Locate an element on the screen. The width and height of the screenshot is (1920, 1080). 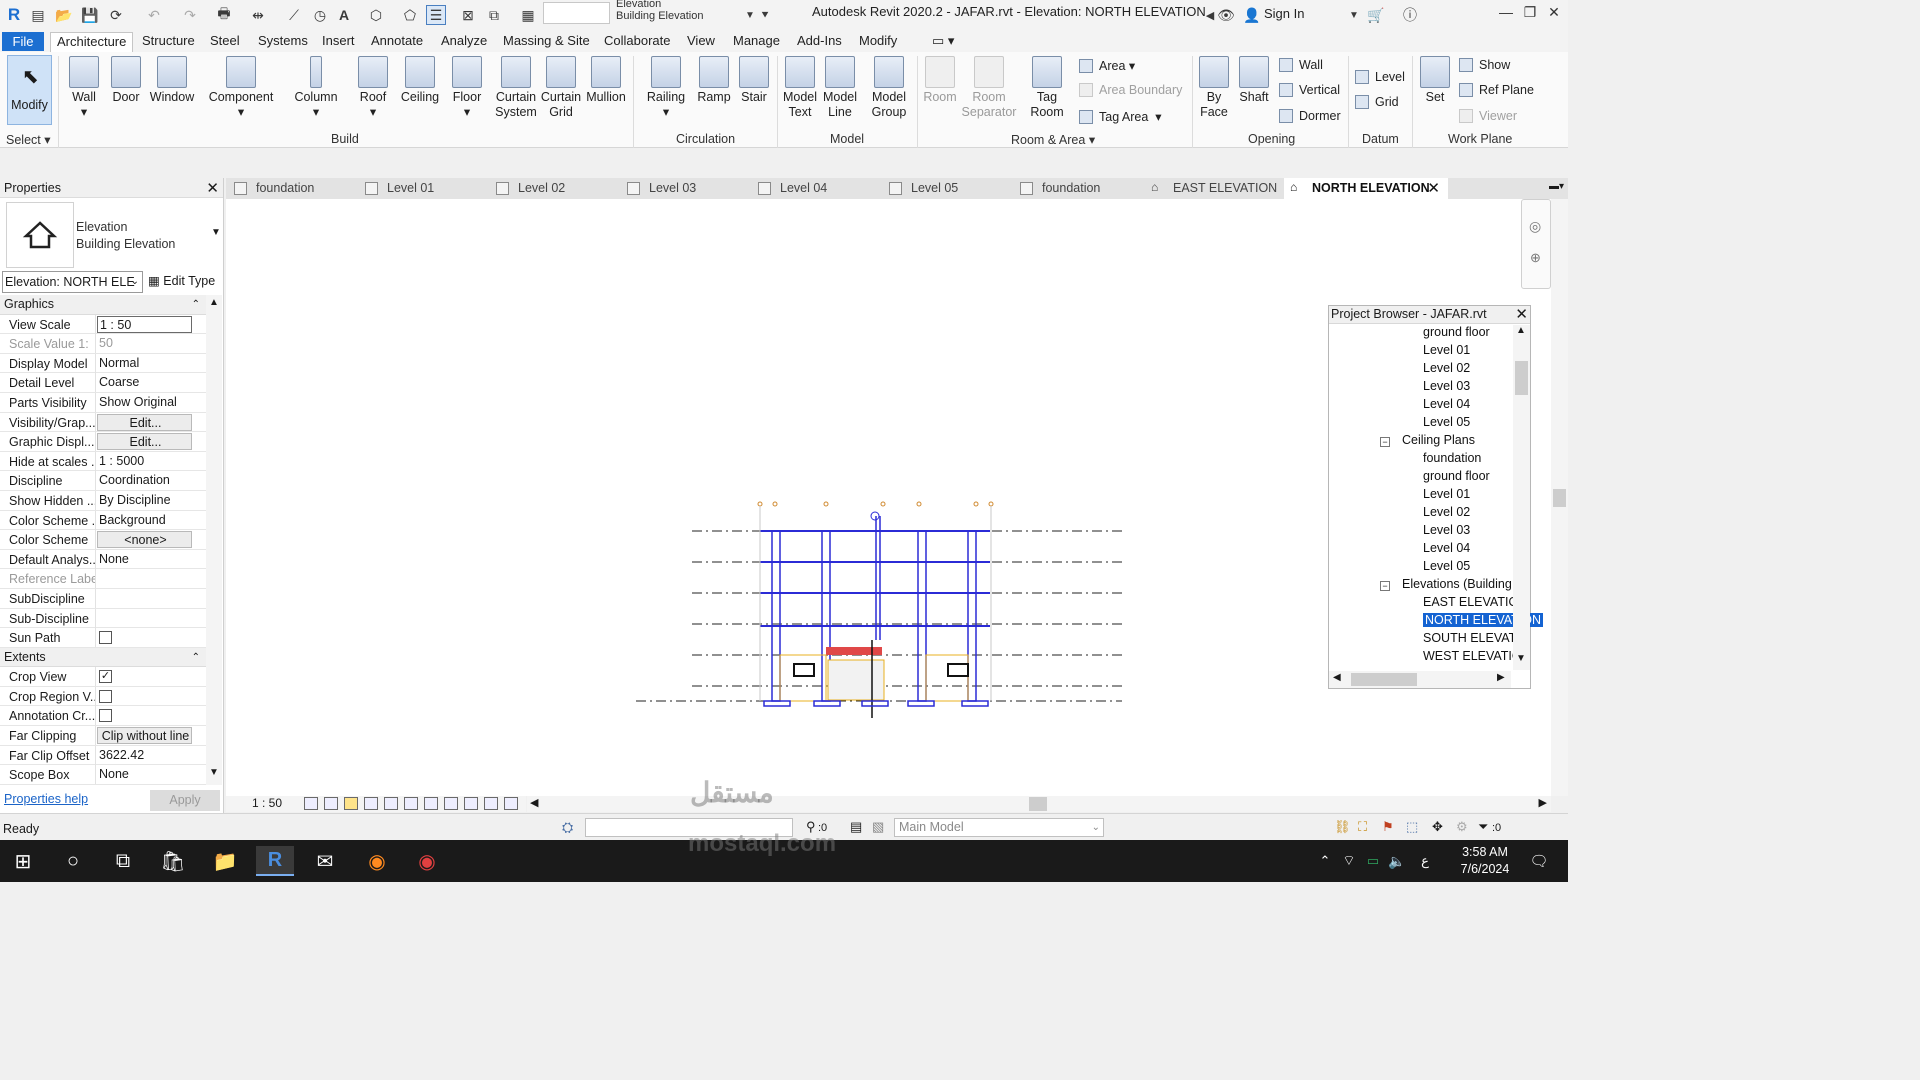
exclude-options-icon: ▧ is located at coordinates (878, 827).